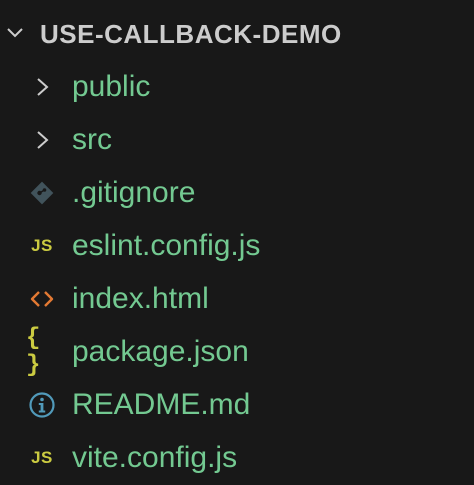 The width and height of the screenshot is (474, 485). Describe the element at coordinates (42, 405) in the screenshot. I see `info-icon` at that location.